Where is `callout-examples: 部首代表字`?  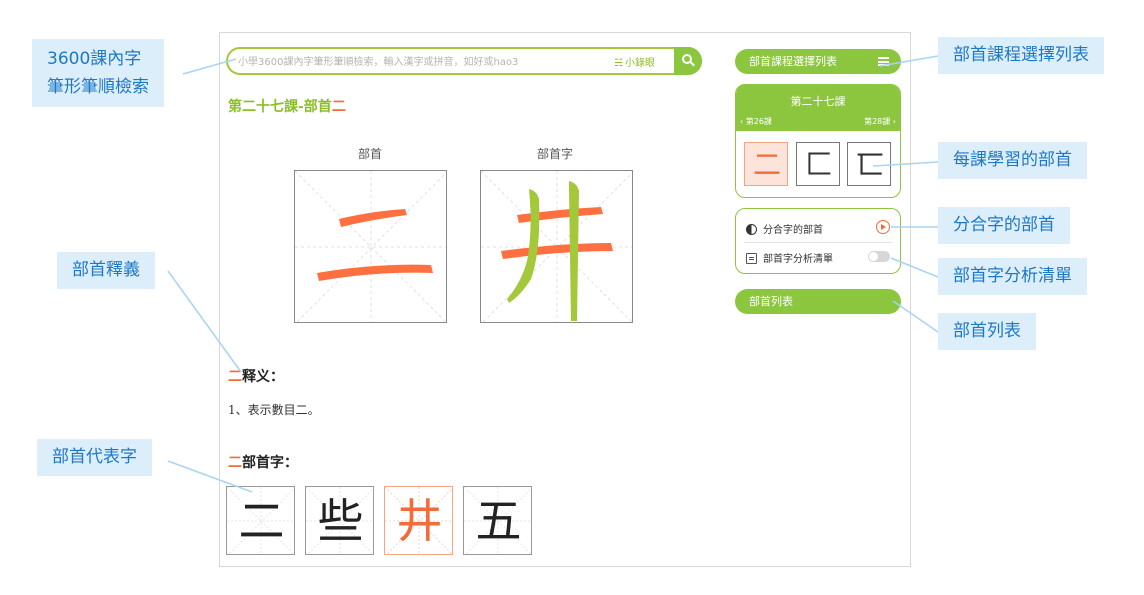 callout-examples: 部首代表字 is located at coordinates (94, 457).